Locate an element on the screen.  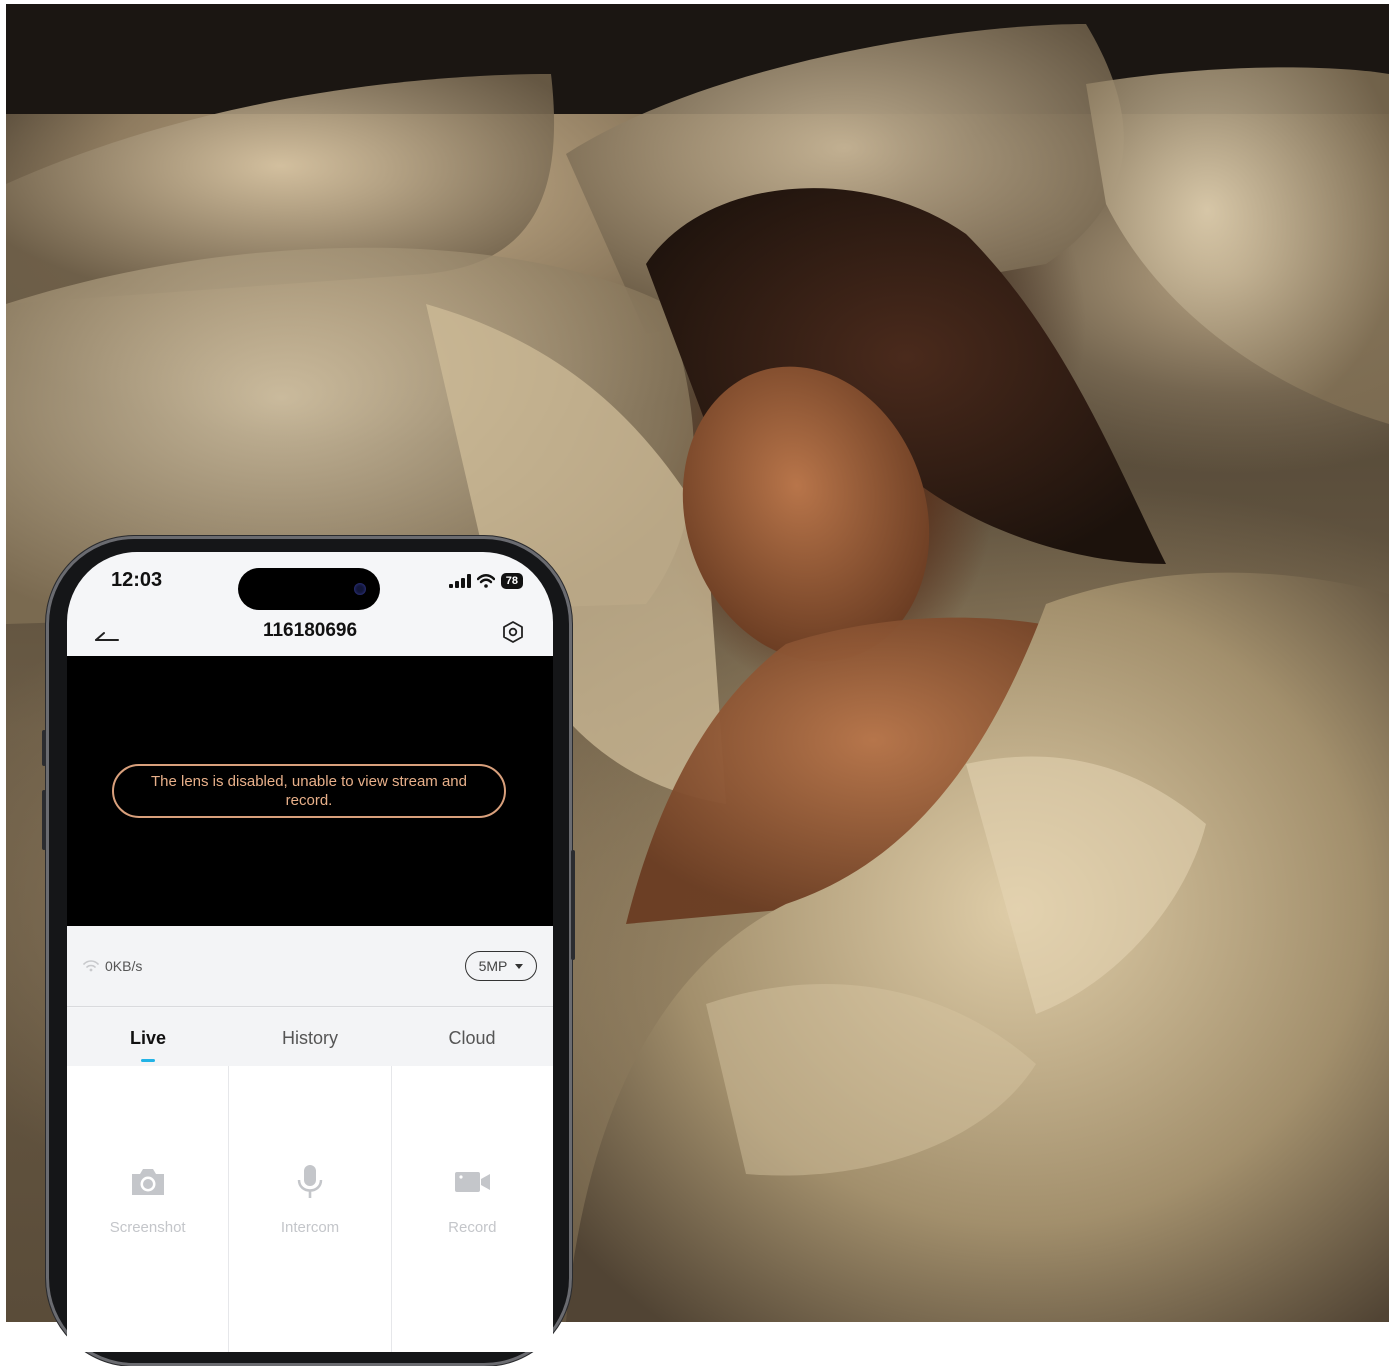
record-button: Record is located at coordinates (472, 1209).